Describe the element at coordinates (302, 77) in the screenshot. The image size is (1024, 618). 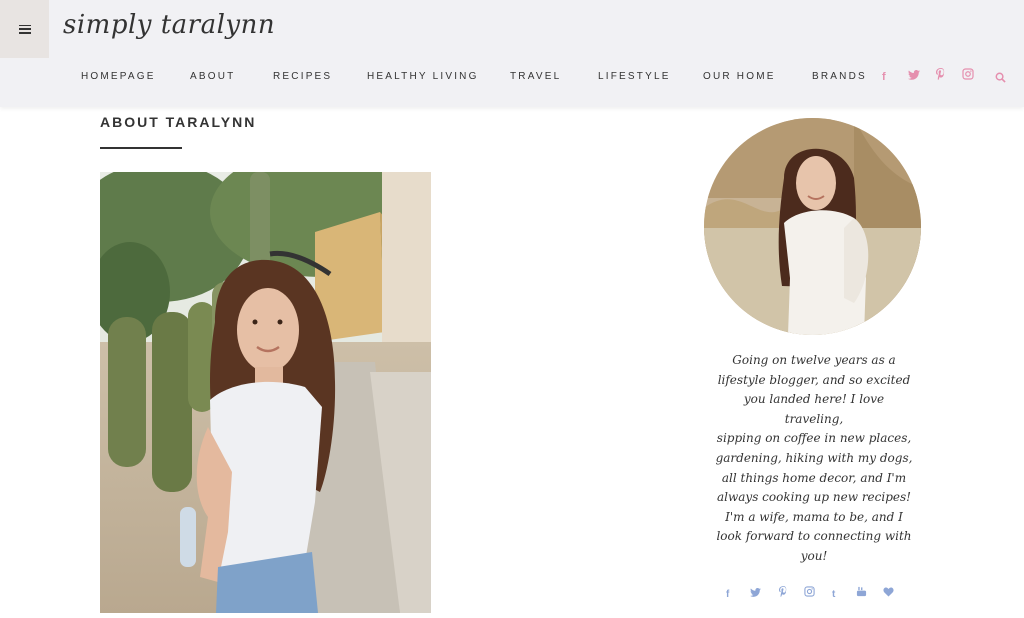
I see `nav-recipes: RECIPES` at that location.